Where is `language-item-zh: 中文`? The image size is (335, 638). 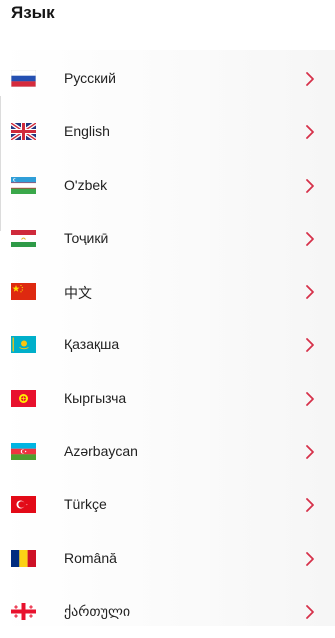
language-item-zh: 中文 is located at coordinates (167, 291).